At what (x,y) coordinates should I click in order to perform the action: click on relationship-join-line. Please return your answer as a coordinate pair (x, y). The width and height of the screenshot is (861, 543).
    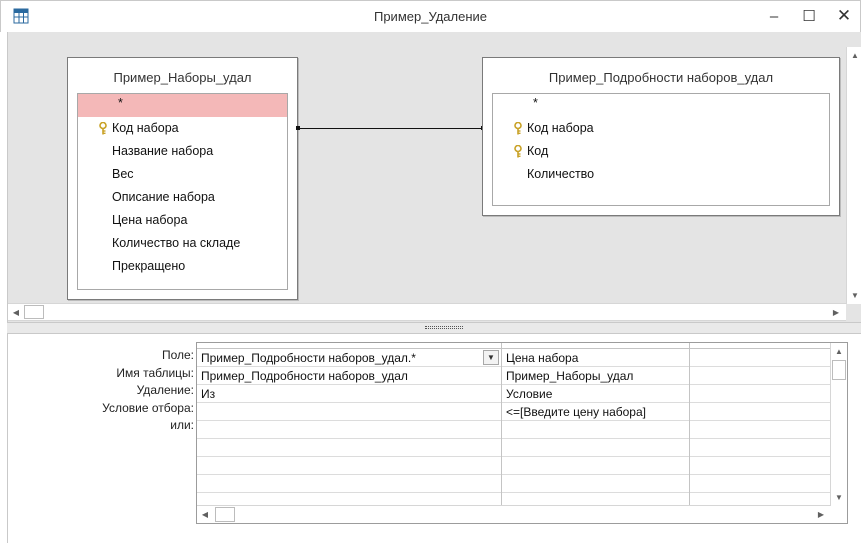
    Looking at the image, I should click on (390, 128).